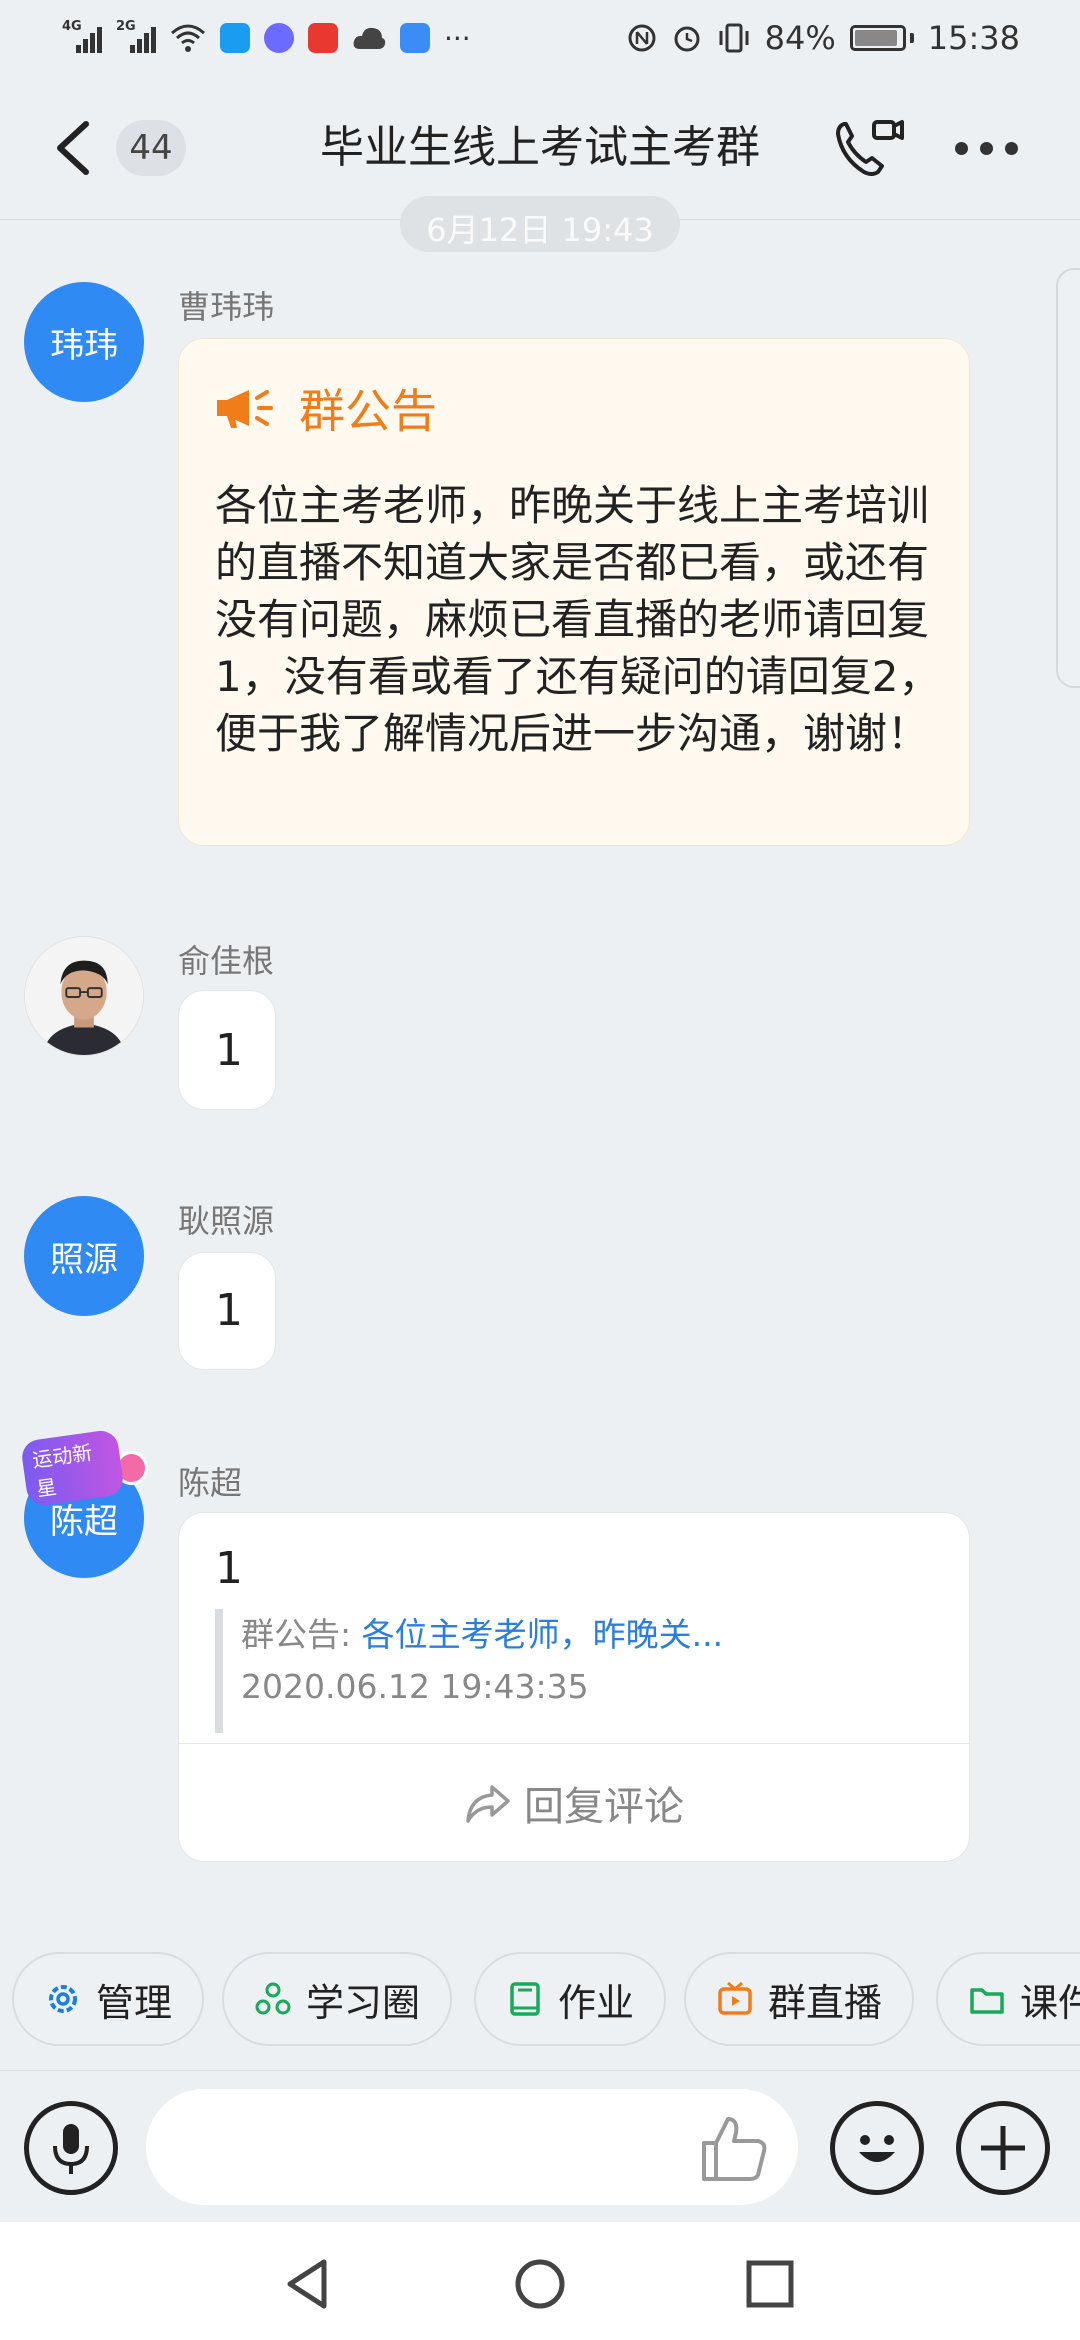 The width and height of the screenshot is (1080, 2340). What do you see at coordinates (540, 2284) in the screenshot?
I see `nav-home-icon` at bounding box center [540, 2284].